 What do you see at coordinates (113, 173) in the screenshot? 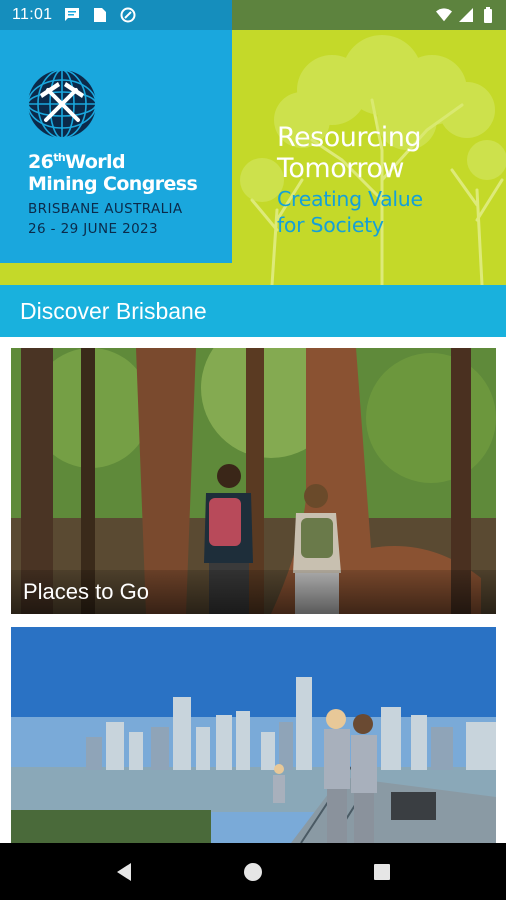
I see `congress-title: 26thWorld Mining Congress` at bounding box center [113, 173].